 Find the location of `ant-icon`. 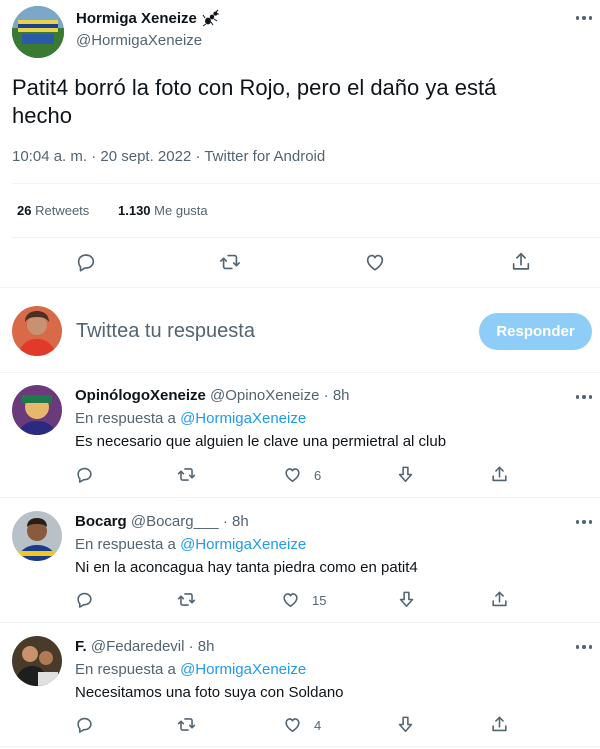

ant-icon is located at coordinates (211, 18).